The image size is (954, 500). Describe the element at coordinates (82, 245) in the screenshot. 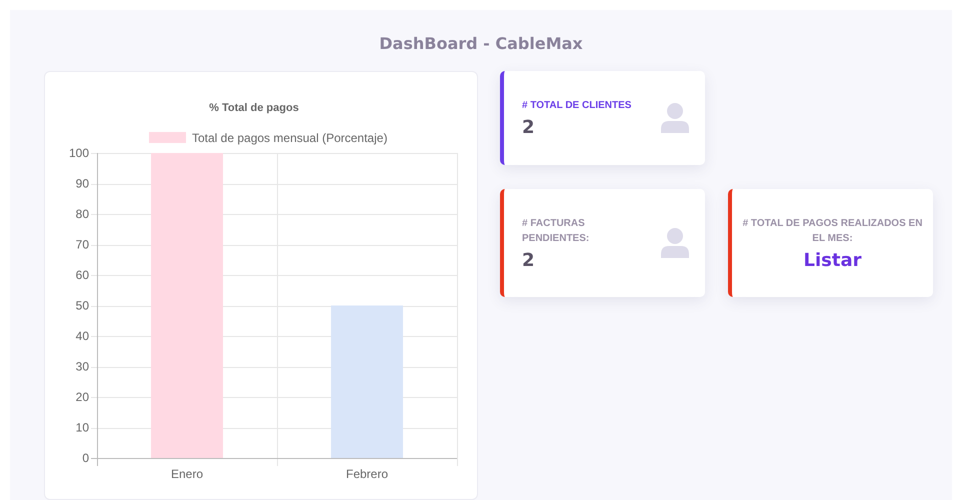

I see `y-tick-label: 70` at that location.